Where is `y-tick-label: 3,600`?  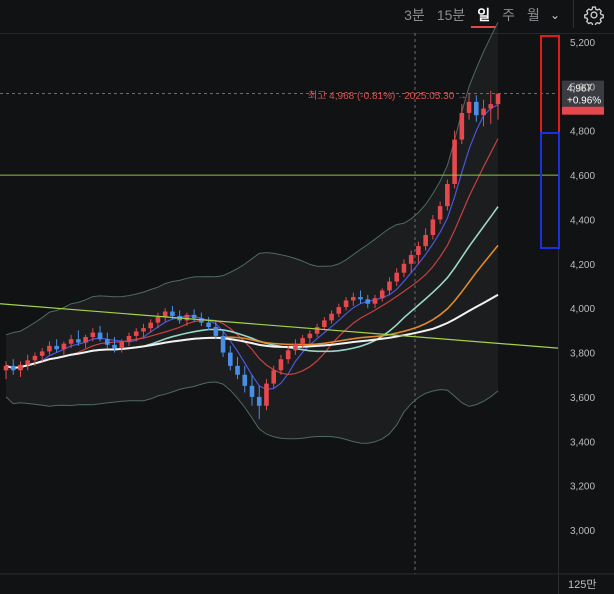 y-tick-label: 3,600 is located at coordinates (582, 398).